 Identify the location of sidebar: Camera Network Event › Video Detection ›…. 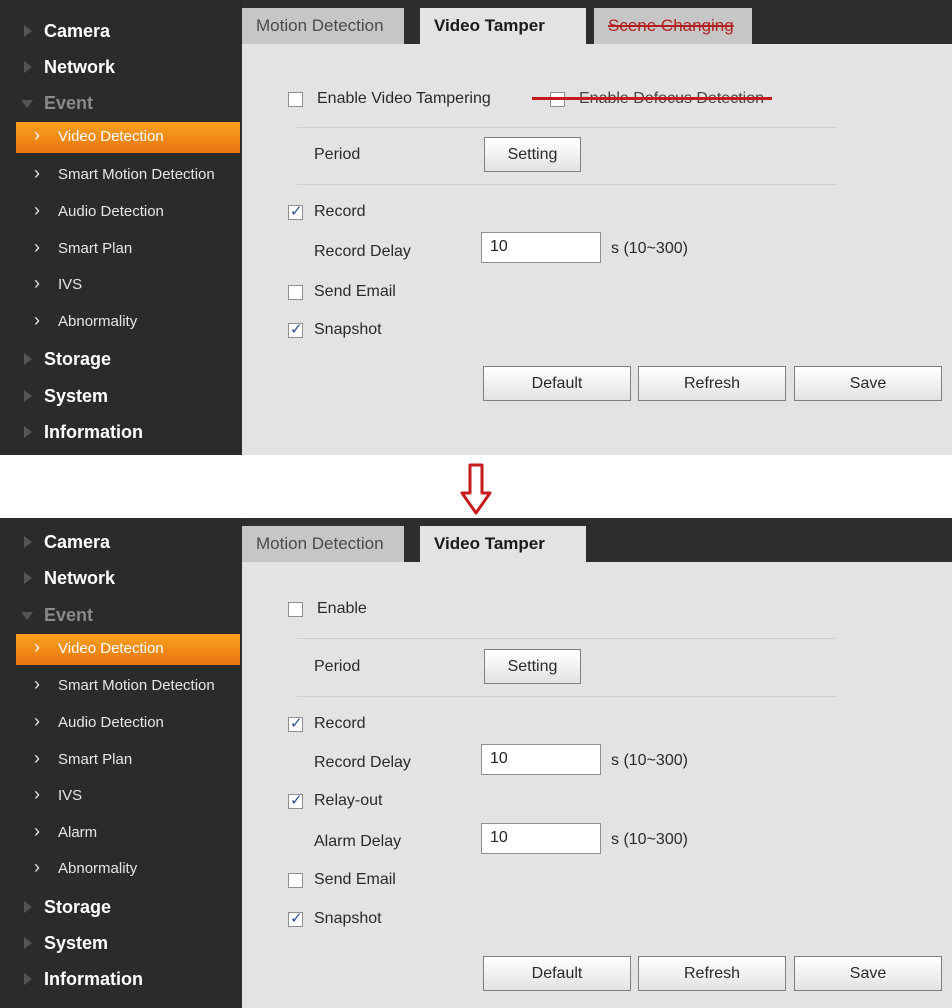
(121, 763).